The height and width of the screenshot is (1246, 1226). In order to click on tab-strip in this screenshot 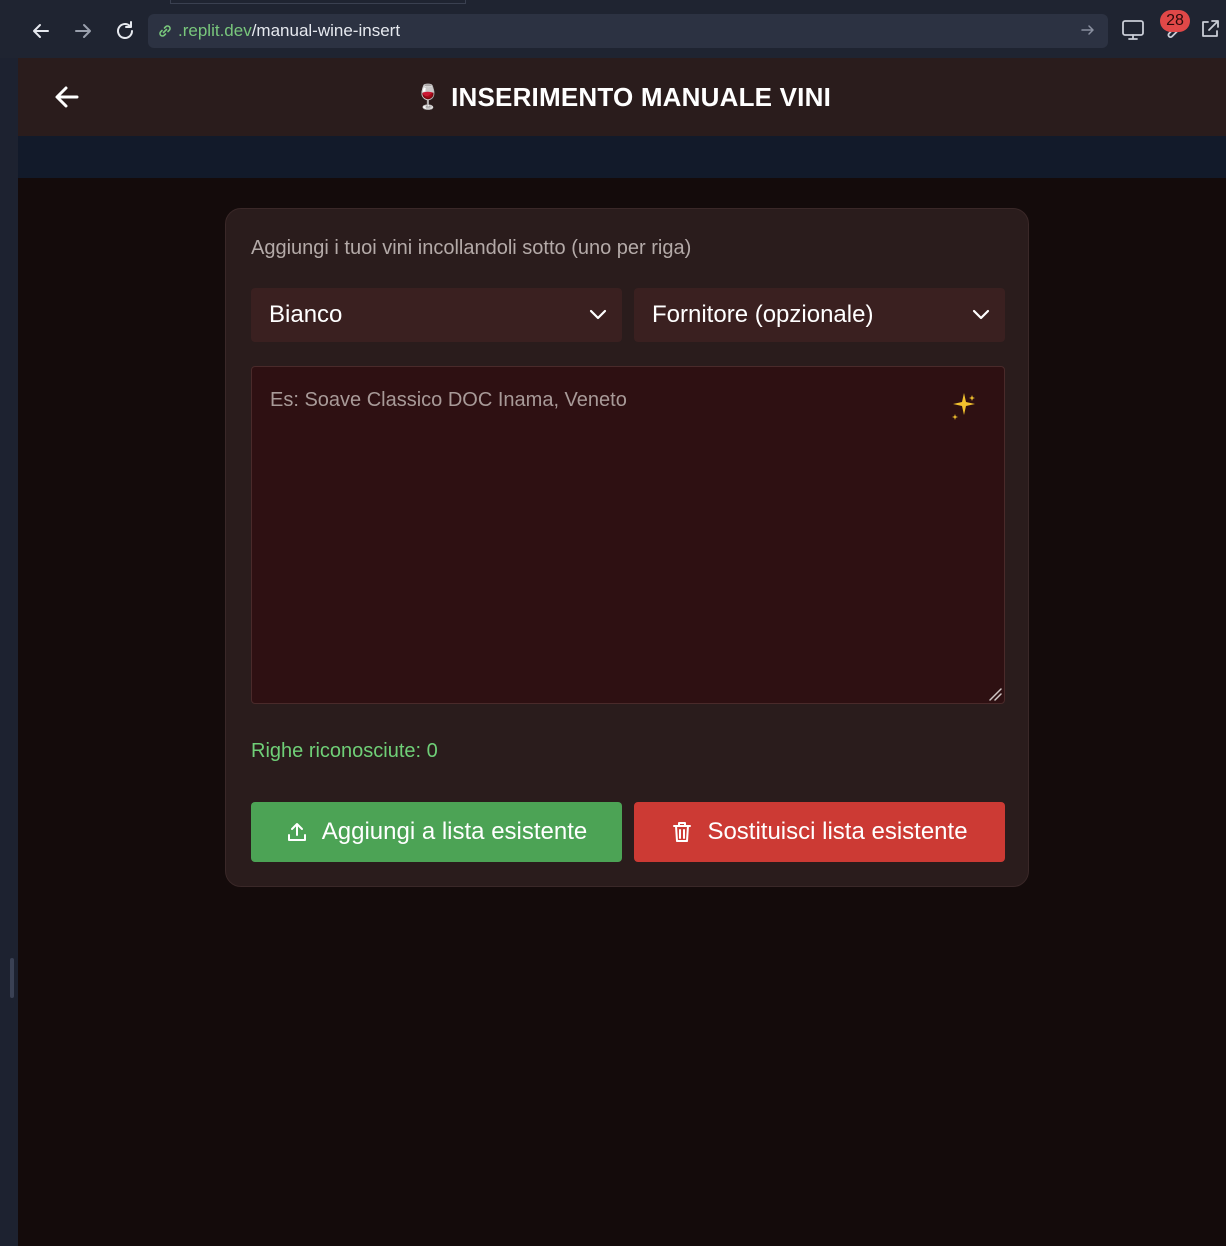, I will do `click(318, 2)`.